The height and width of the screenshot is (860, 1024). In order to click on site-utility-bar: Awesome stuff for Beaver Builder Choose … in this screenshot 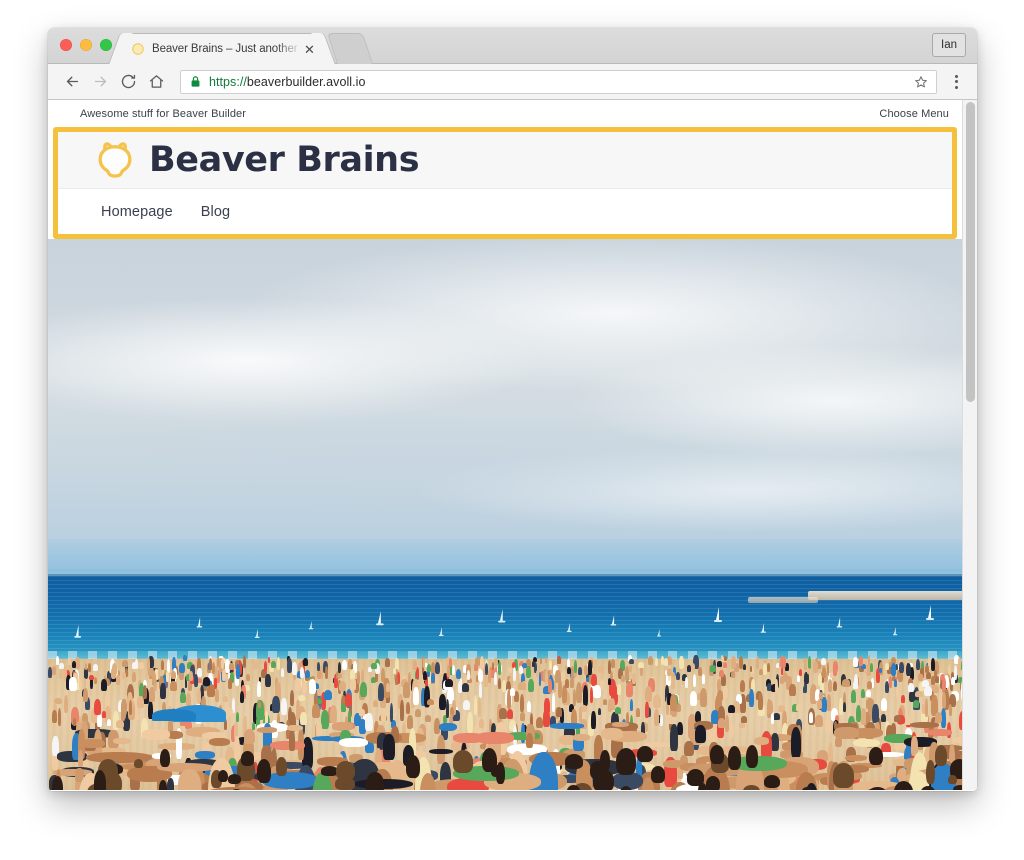, I will do `click(505, 113)`.